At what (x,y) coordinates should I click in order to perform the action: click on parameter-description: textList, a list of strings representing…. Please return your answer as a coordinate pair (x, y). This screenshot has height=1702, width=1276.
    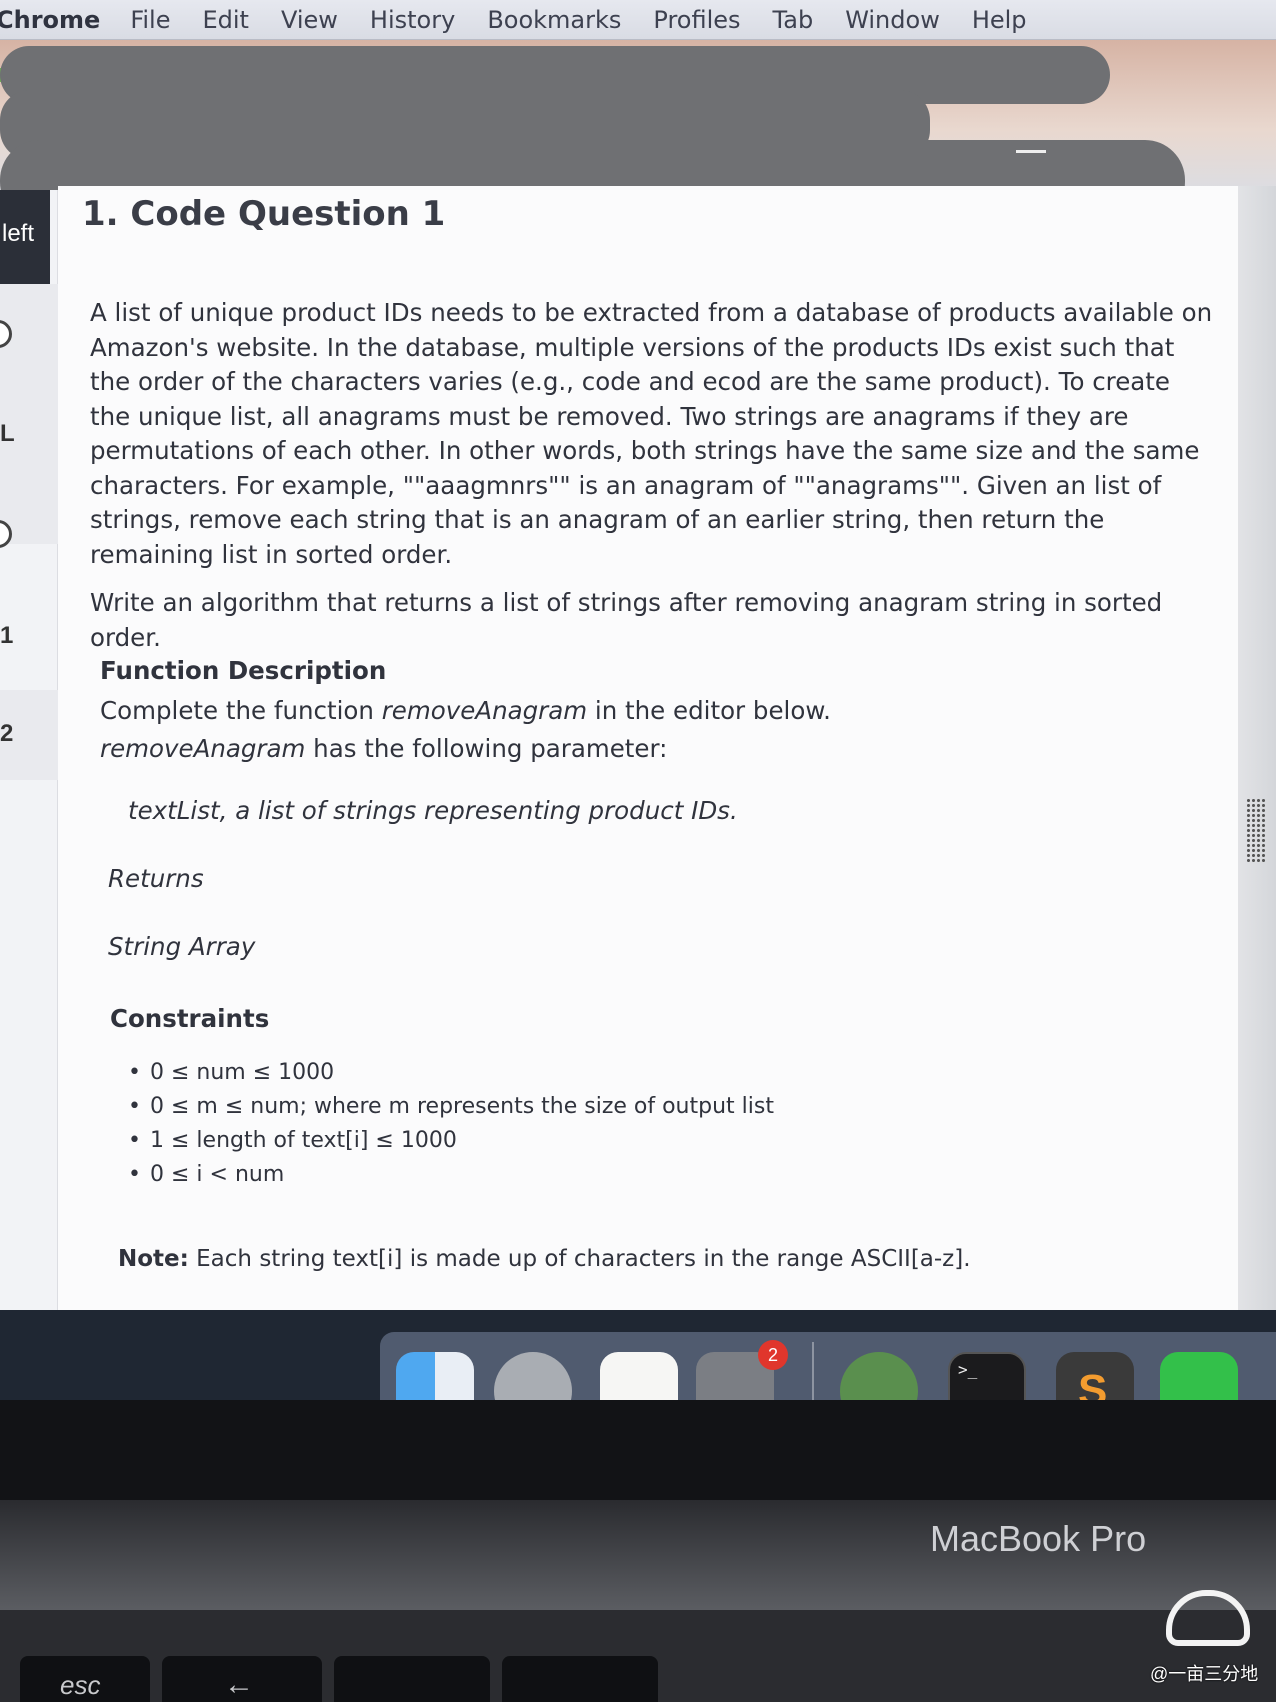
    Looking at the image, I should click on (433, 810).